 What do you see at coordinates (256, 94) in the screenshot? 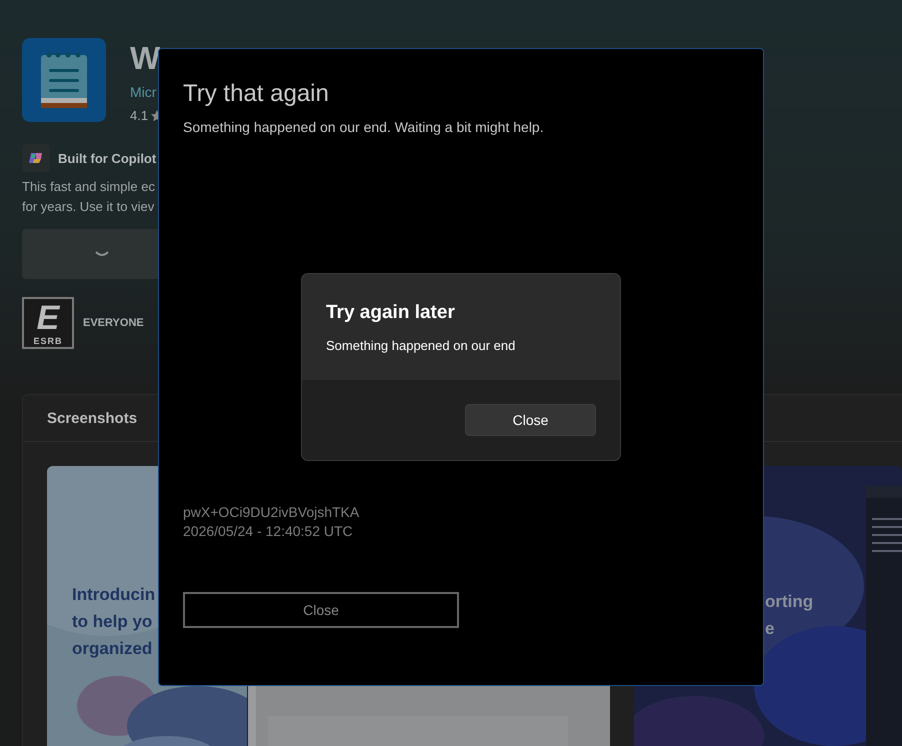
I see `dialog-title: Try that again` at bounding box center [256, 94].